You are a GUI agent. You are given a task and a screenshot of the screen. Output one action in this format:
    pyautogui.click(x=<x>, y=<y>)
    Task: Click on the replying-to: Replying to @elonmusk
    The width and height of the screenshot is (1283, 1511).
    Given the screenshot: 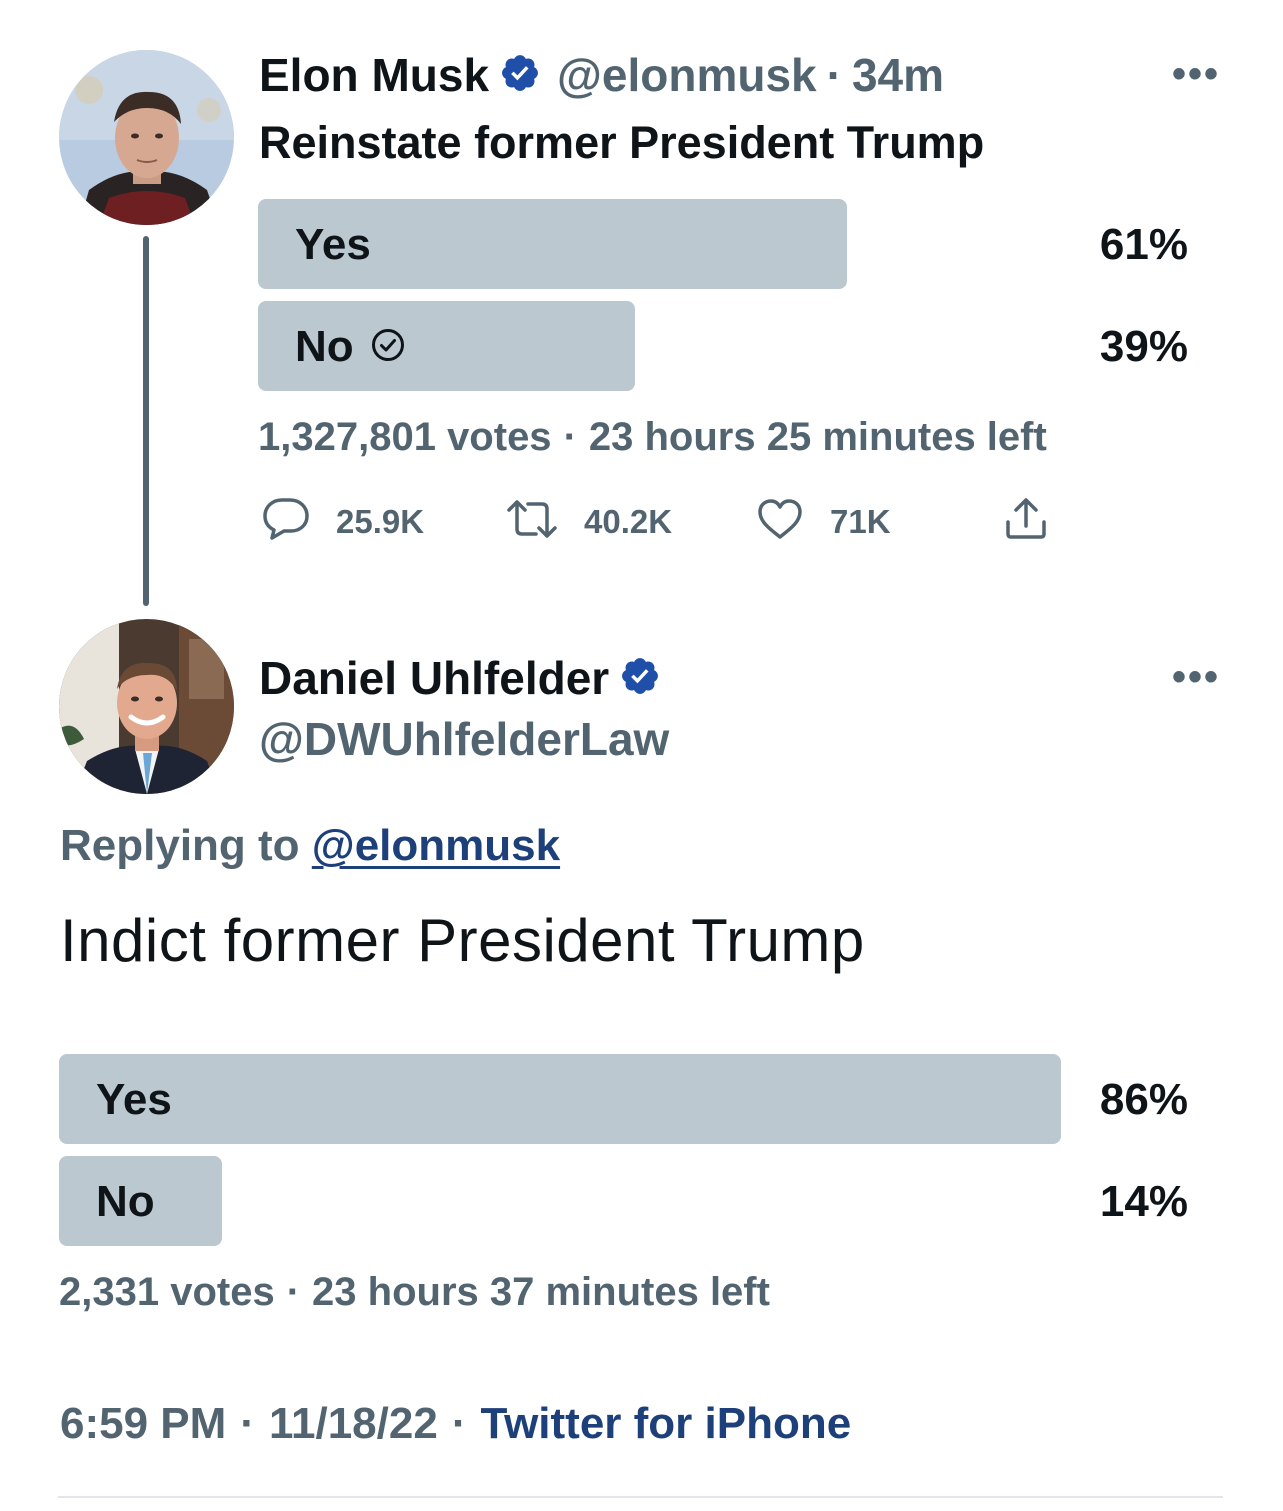 What is the action you would take?
    pyautogui.click(x=310, y=846)
    